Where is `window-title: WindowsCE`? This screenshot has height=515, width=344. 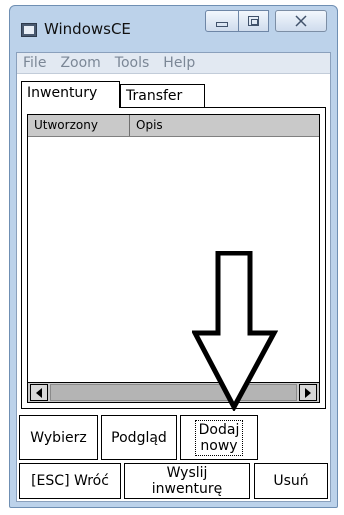 window-title: WindowsCE is located at coordinates (87, 29).